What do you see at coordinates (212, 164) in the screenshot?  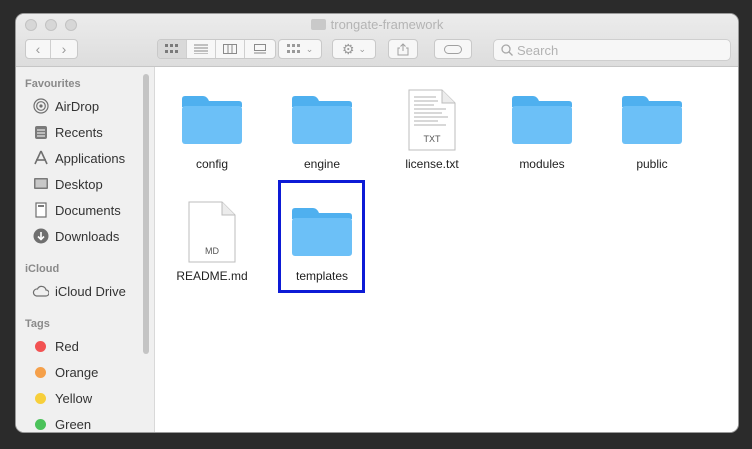 I see `file-name: config` at bounding box center [212, 164].